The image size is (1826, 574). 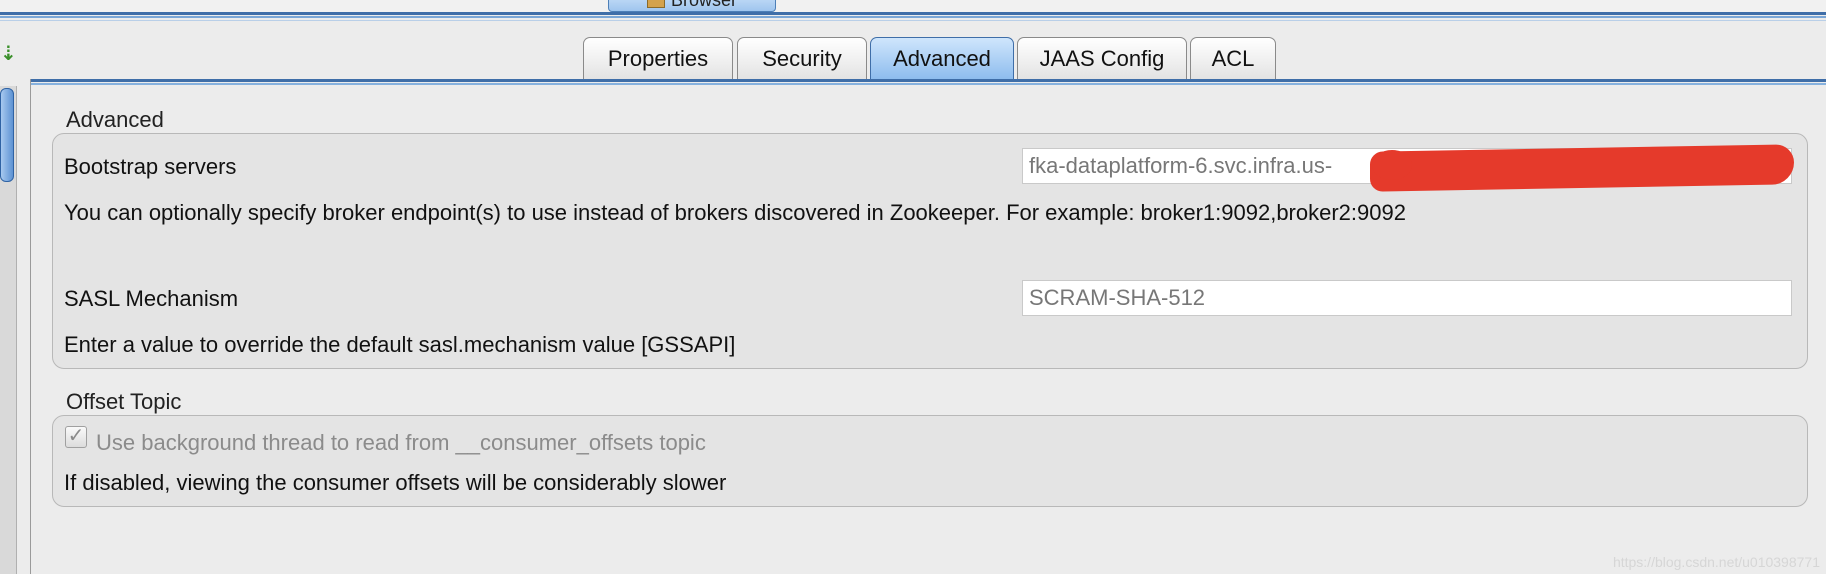 I want to click on advanced-group-title: Advanced, so click(x=115, y=119).